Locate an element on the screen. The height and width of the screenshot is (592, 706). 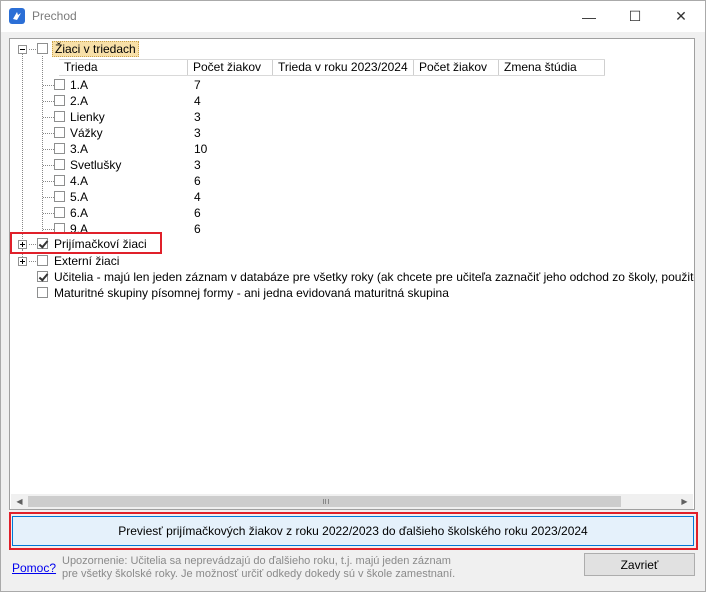
class-name: Vážky is located at coordinates (86, 133).